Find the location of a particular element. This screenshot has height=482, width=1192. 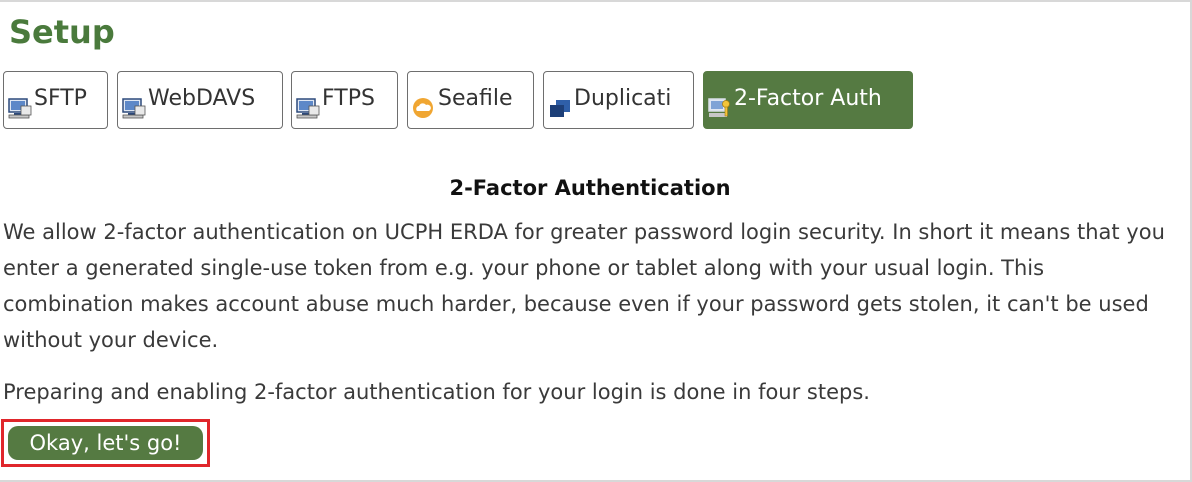

tab-2-factor-auth: 2-Factor Auth is located at coordinates (808, 100).